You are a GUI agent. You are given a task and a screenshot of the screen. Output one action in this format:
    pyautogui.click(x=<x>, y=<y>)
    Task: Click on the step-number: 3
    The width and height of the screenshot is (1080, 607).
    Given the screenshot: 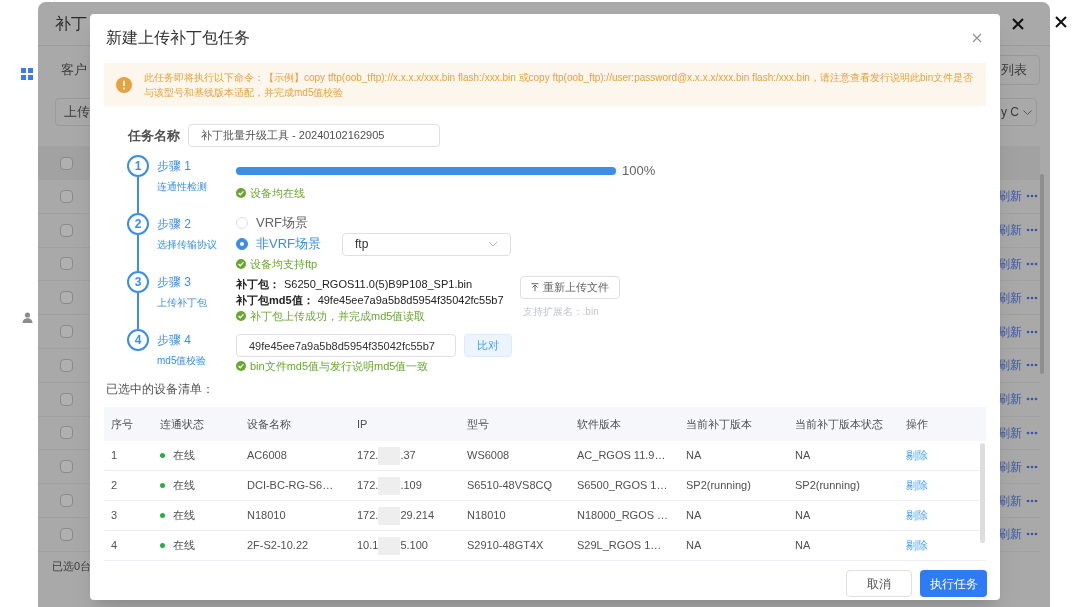 What is the action you would take?
    pyautogui.click(x=138, y=282)
    